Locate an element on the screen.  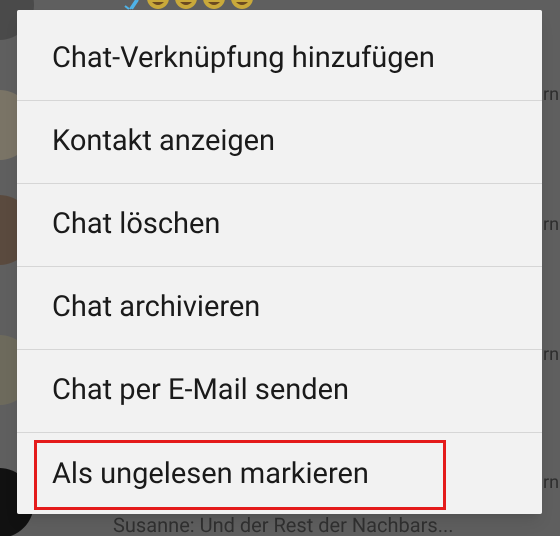
menu-item: Chat archivieren is located at coordinates (147, 308).